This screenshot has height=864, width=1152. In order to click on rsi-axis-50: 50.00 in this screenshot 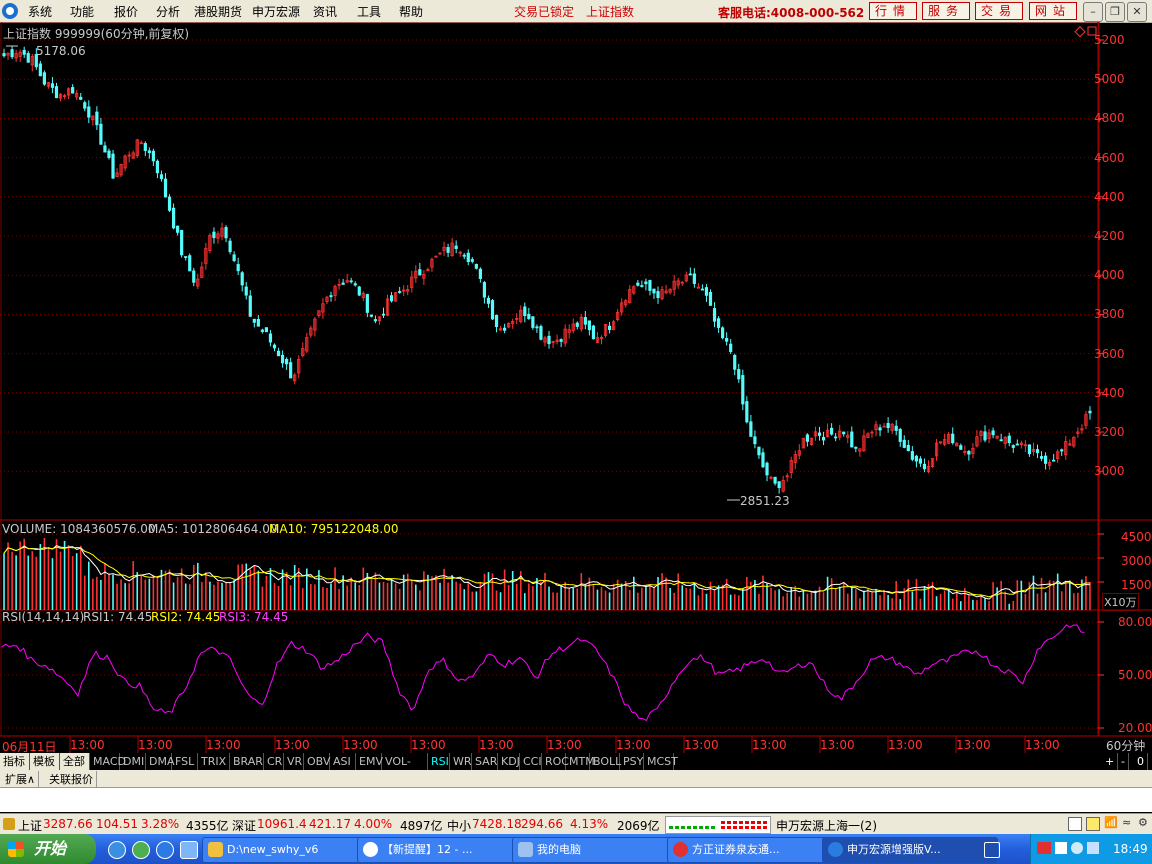, I will do `click(1135, 675)`.